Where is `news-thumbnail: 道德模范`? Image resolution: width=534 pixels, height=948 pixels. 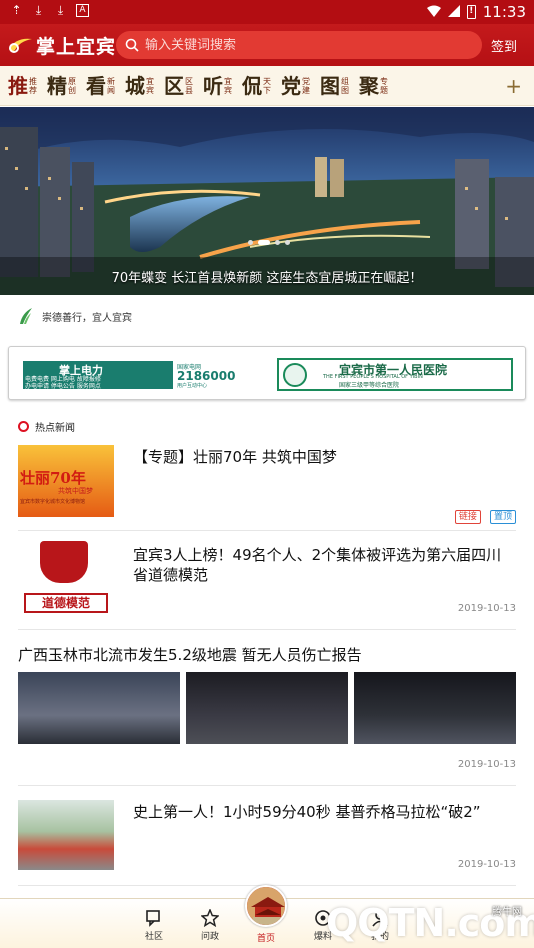
news-thumbnail: 道德模范 is located at coordinates (66, 580).